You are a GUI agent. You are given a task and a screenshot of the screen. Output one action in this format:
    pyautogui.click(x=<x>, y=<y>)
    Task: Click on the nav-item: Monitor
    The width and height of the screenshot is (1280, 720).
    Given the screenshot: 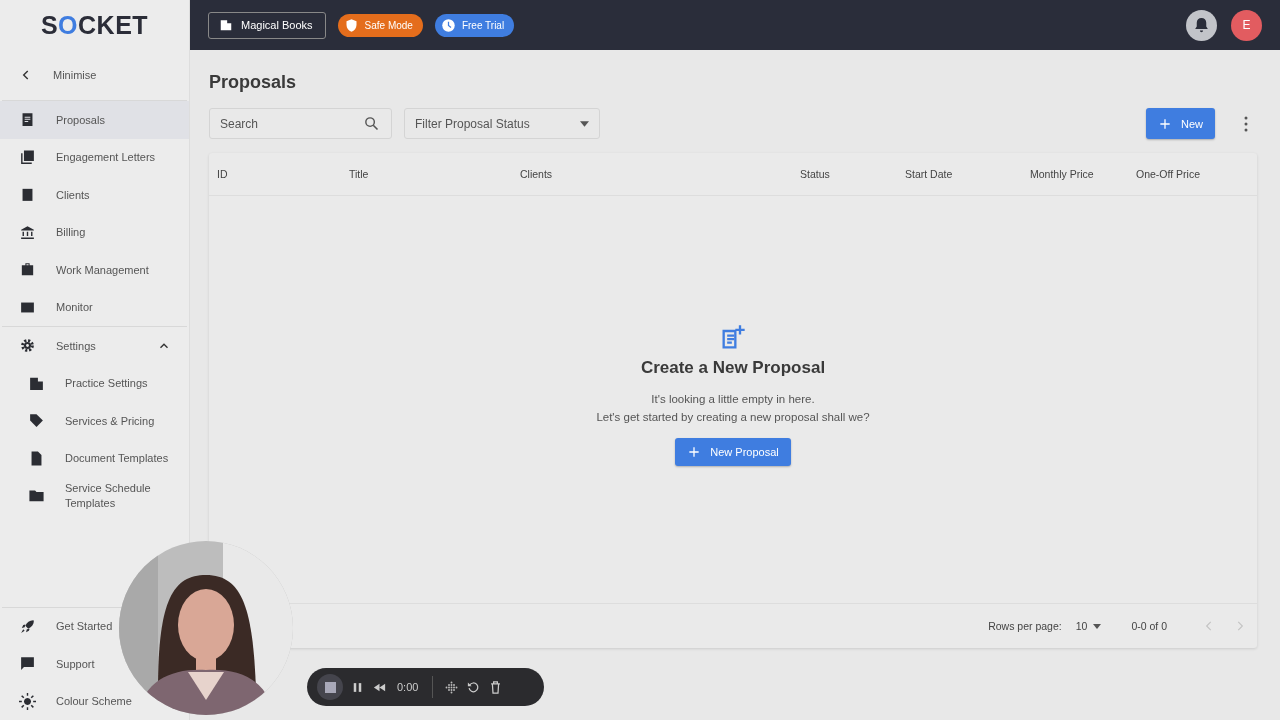 What is the action you would take?
    pyautogui.click(x=94, y=307)
    